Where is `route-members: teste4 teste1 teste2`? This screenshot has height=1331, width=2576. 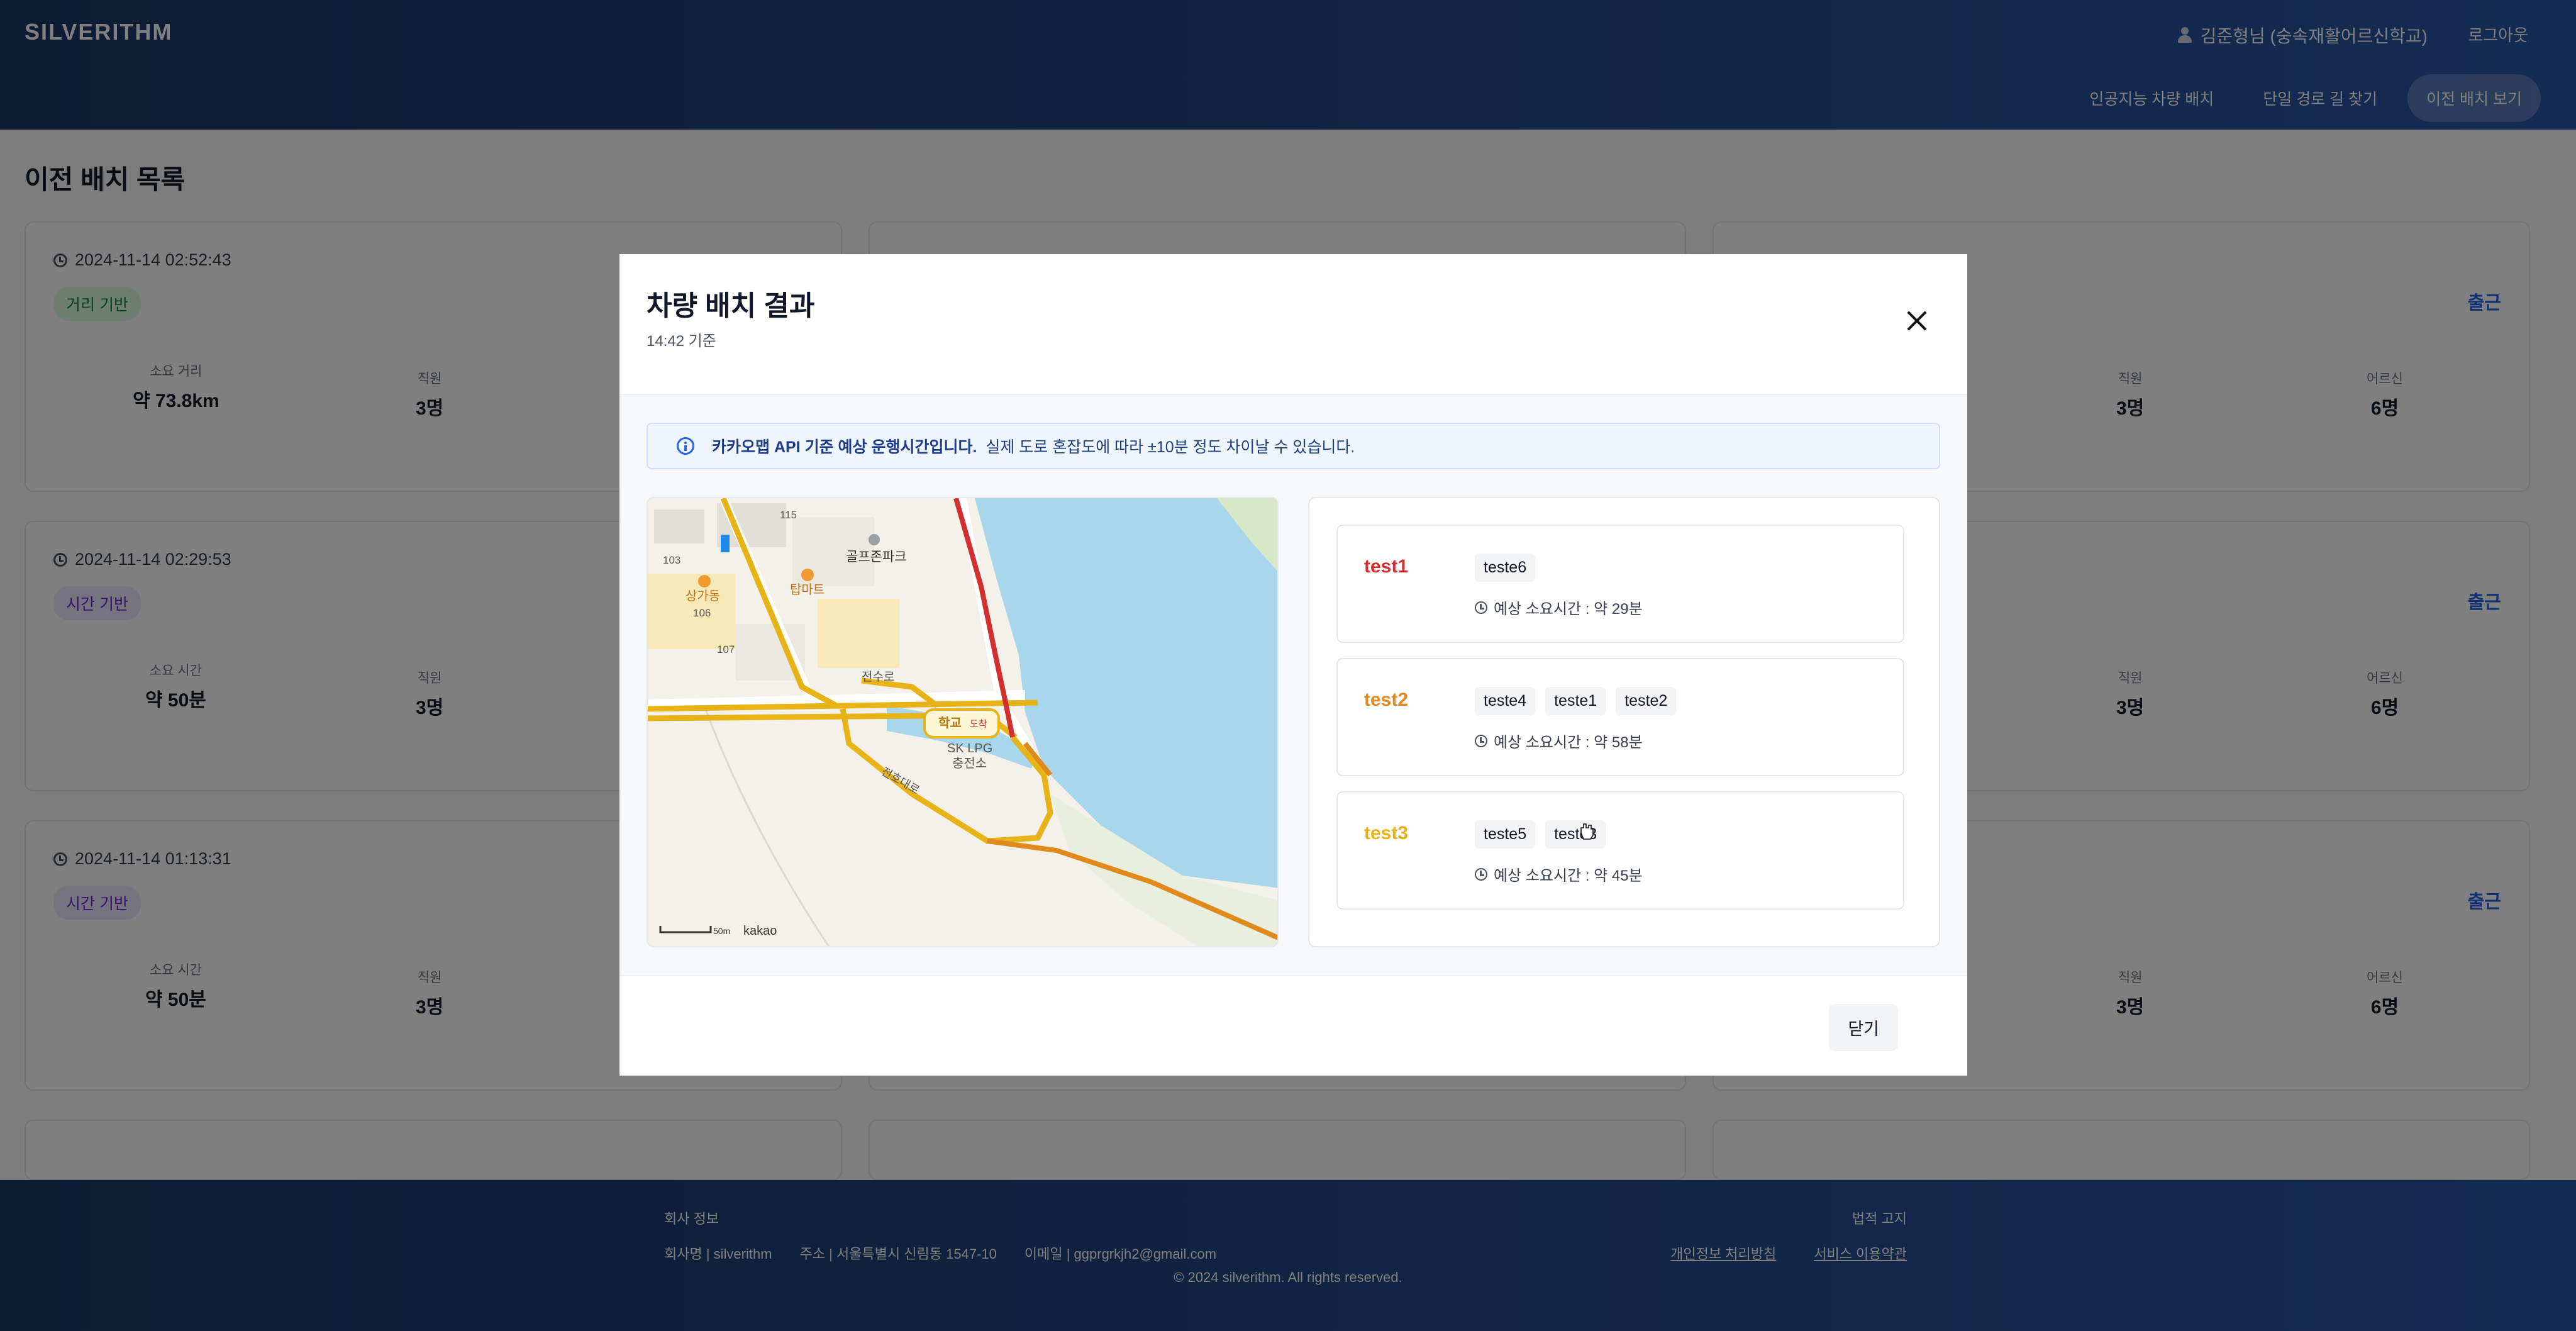 route-members: teste4 teste1 teste2 is located at coordinates (1576, 701).